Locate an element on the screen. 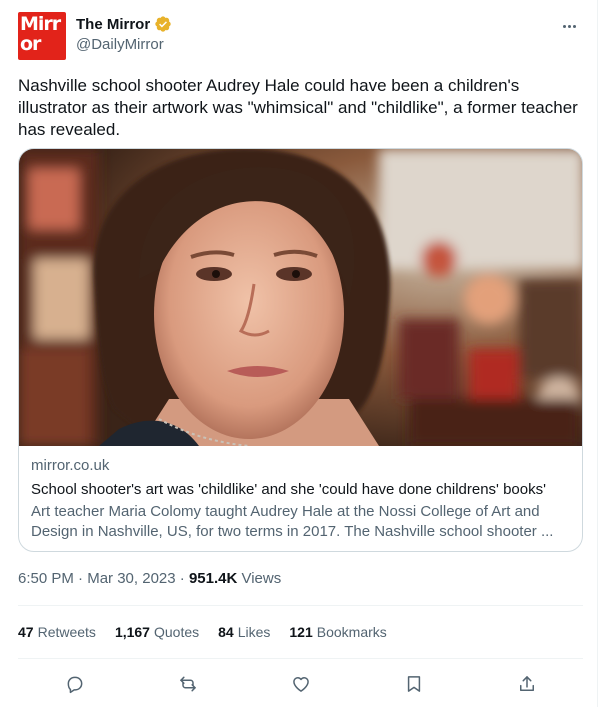 Image resolution: width=598 pixels, height=707 pixels. bookmark-button is located at coordinates (414, 684).